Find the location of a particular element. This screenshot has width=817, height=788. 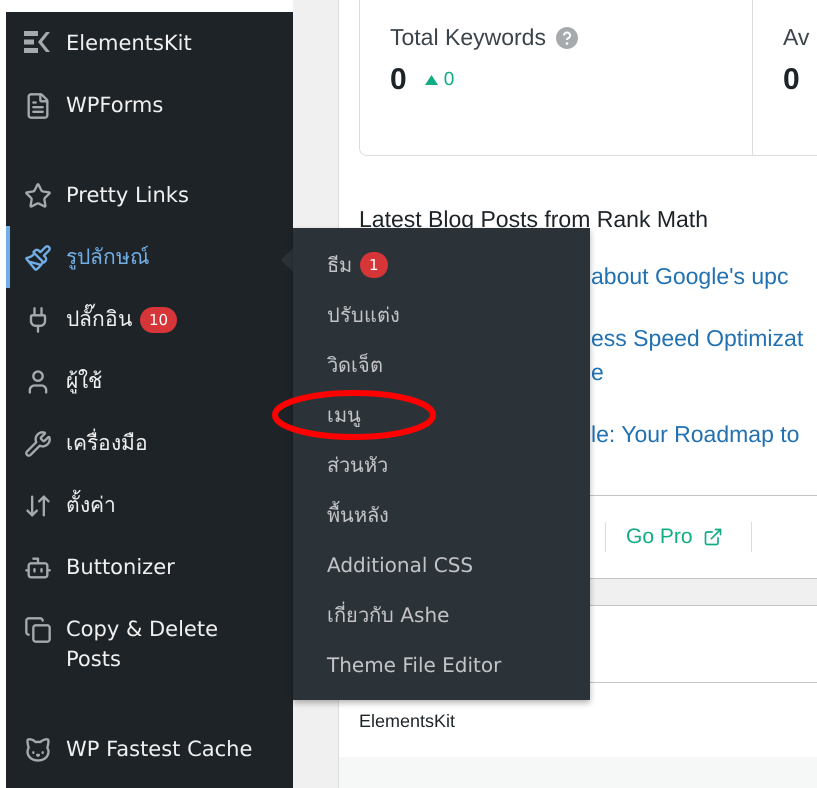

blog-post-link: e is located at coordinates (597, 372).